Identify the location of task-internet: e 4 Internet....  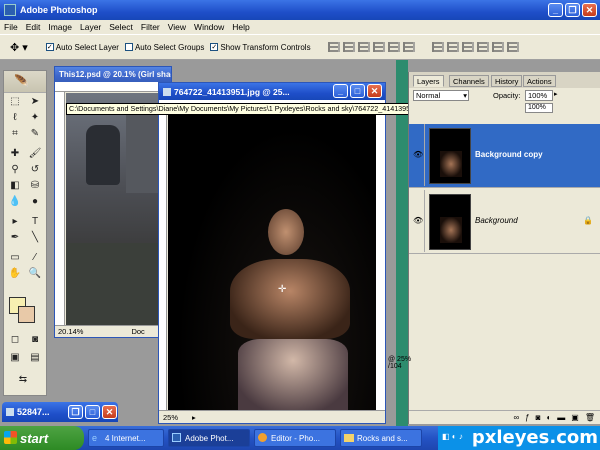
(126, 438).